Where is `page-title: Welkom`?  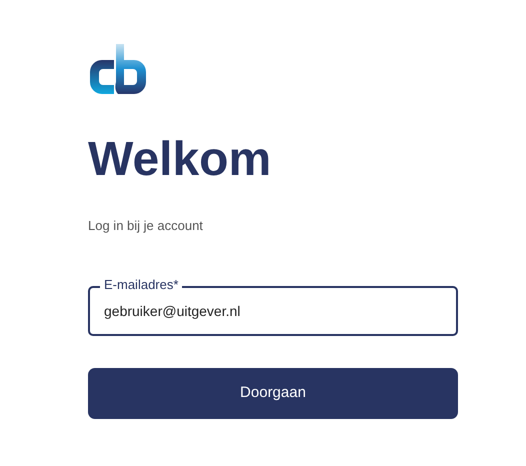
page-title: Welkom is located at coordinates (180, 160).